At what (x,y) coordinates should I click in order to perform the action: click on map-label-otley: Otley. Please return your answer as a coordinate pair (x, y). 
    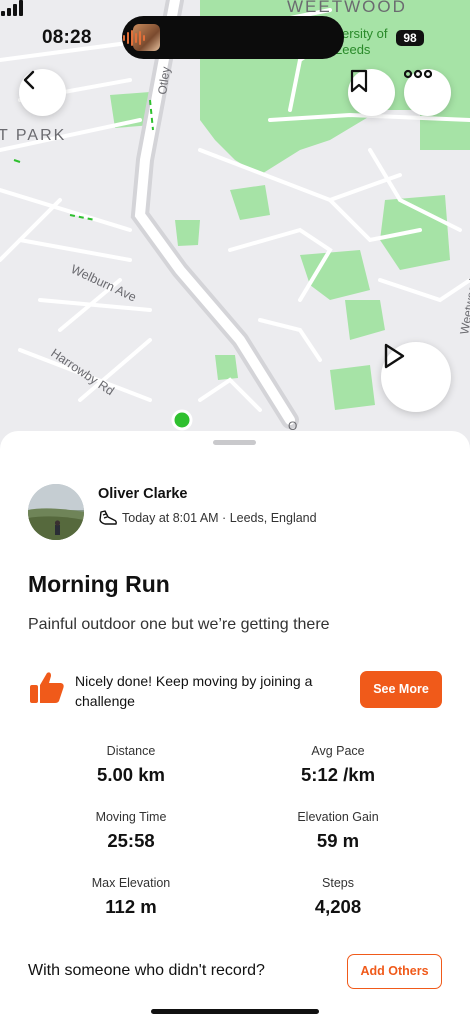
    Looking at the image, I should click on (164, 81).